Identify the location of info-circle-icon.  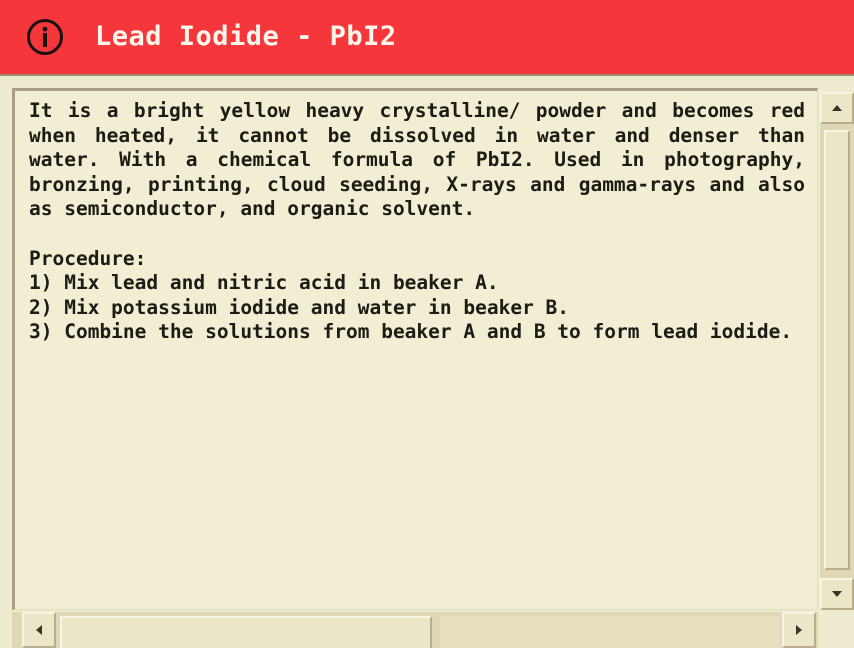
(45, 37).